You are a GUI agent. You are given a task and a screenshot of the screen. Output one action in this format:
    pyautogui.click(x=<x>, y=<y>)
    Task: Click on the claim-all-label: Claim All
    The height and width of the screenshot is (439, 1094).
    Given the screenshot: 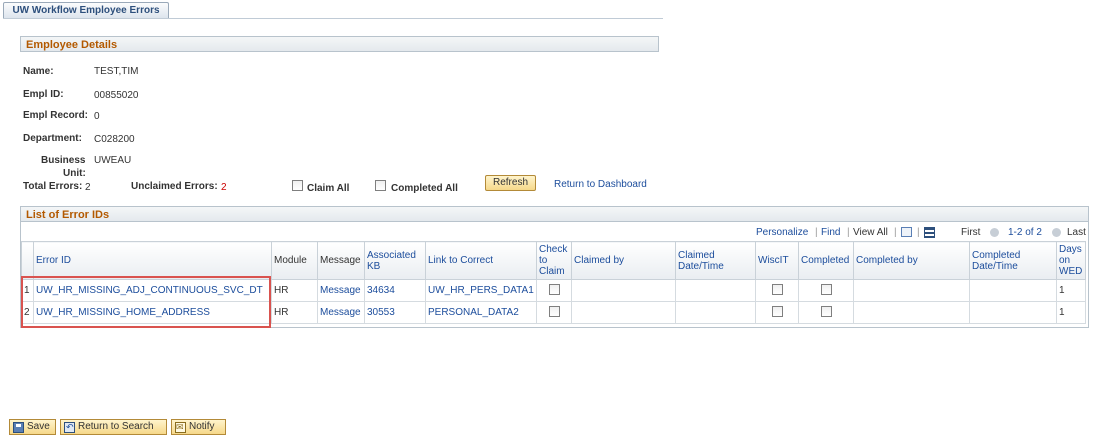 What is the action you would take?
    pyautogui.click(x=328, y=188)
    